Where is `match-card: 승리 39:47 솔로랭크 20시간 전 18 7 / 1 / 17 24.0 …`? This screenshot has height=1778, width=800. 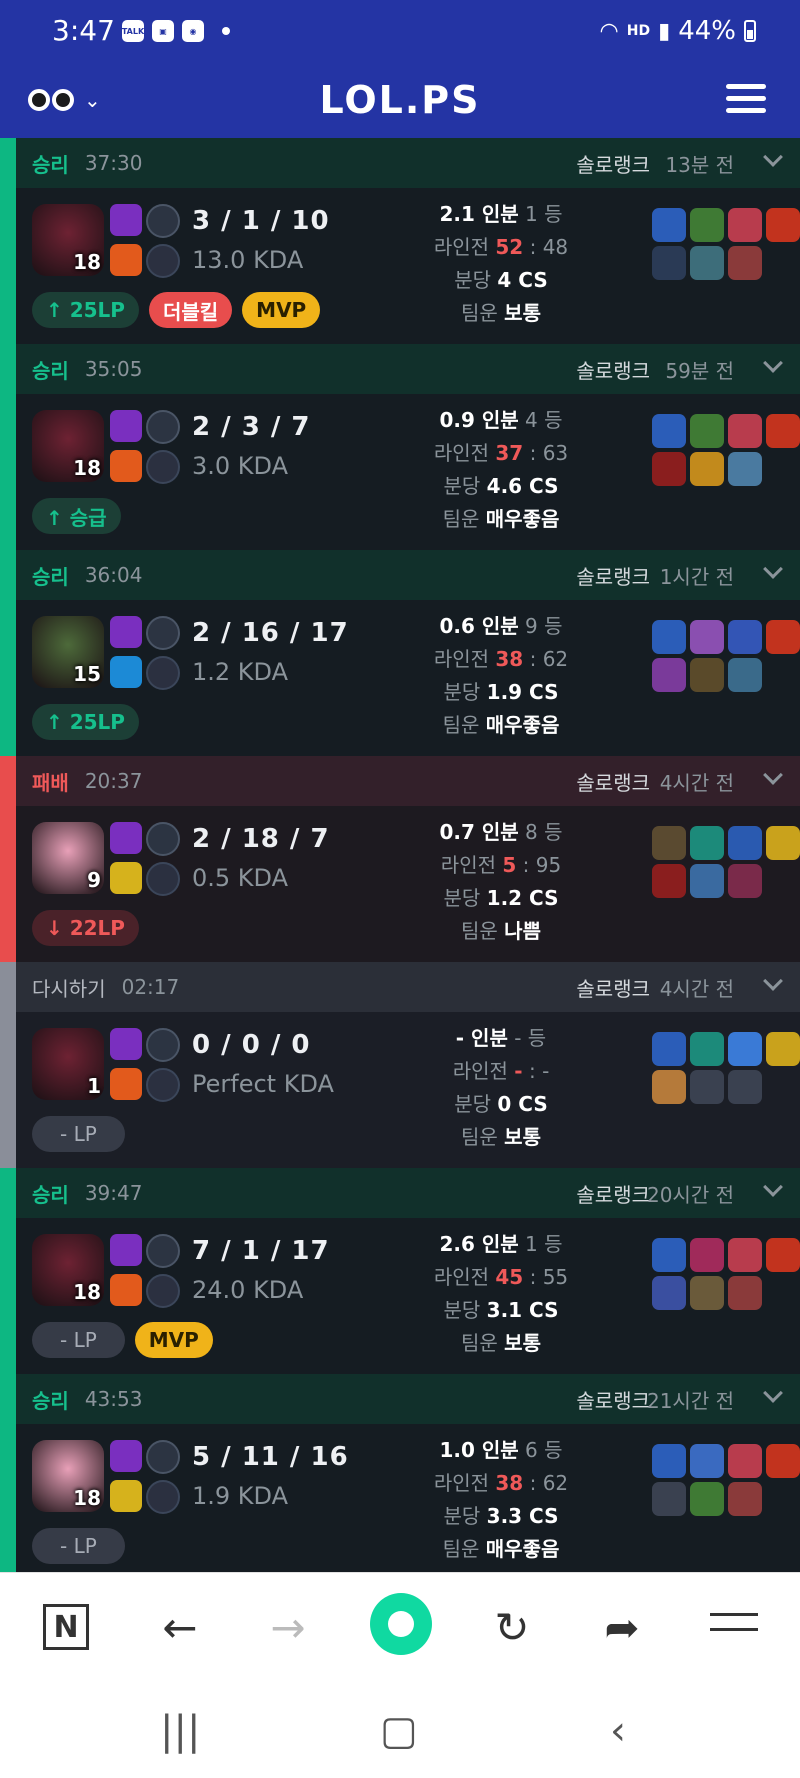
match-card: 승리 39:47 솔로랭크 20시간 전 18 7 / 1 / 17 24.0 … is located at coordinates (400, 1271).